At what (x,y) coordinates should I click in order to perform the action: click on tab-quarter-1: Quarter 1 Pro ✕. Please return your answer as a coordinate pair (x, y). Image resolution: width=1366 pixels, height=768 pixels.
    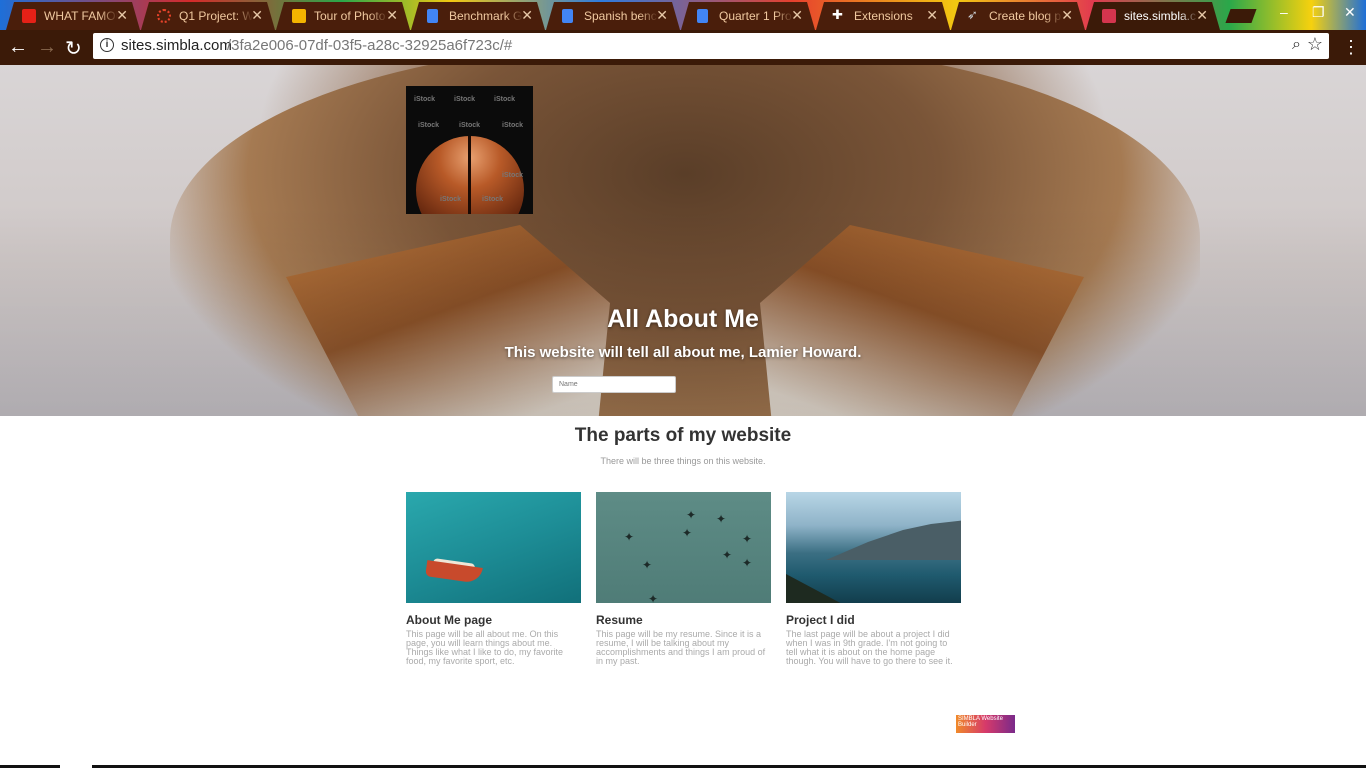
    Looking at the image, I should click on (748, 16).